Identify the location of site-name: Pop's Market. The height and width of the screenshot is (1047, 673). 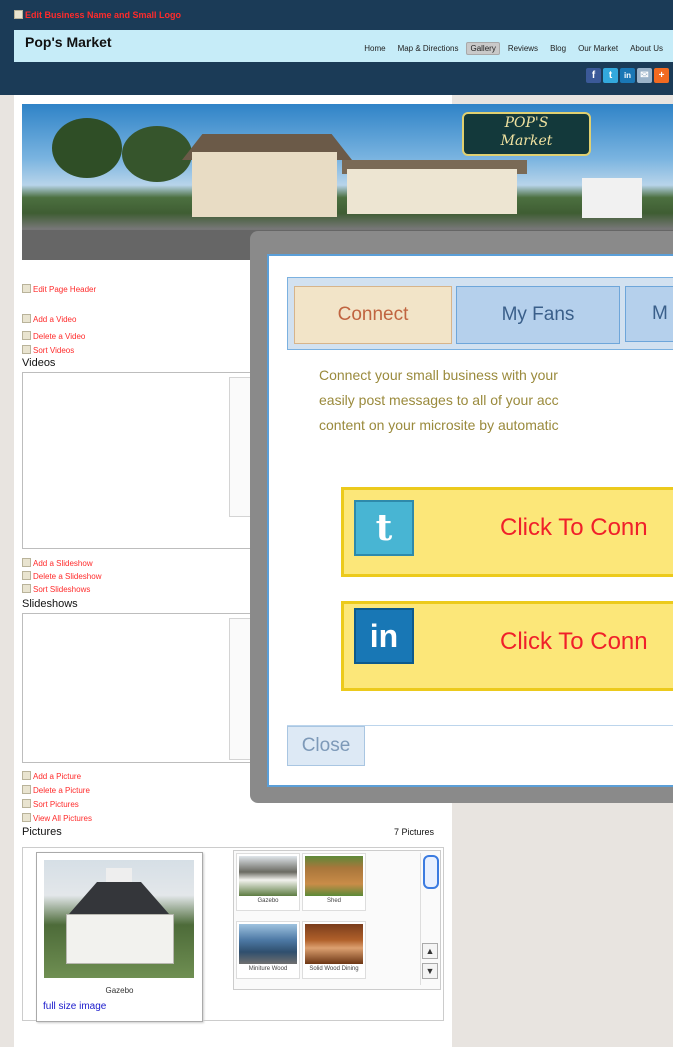
(68, 42).